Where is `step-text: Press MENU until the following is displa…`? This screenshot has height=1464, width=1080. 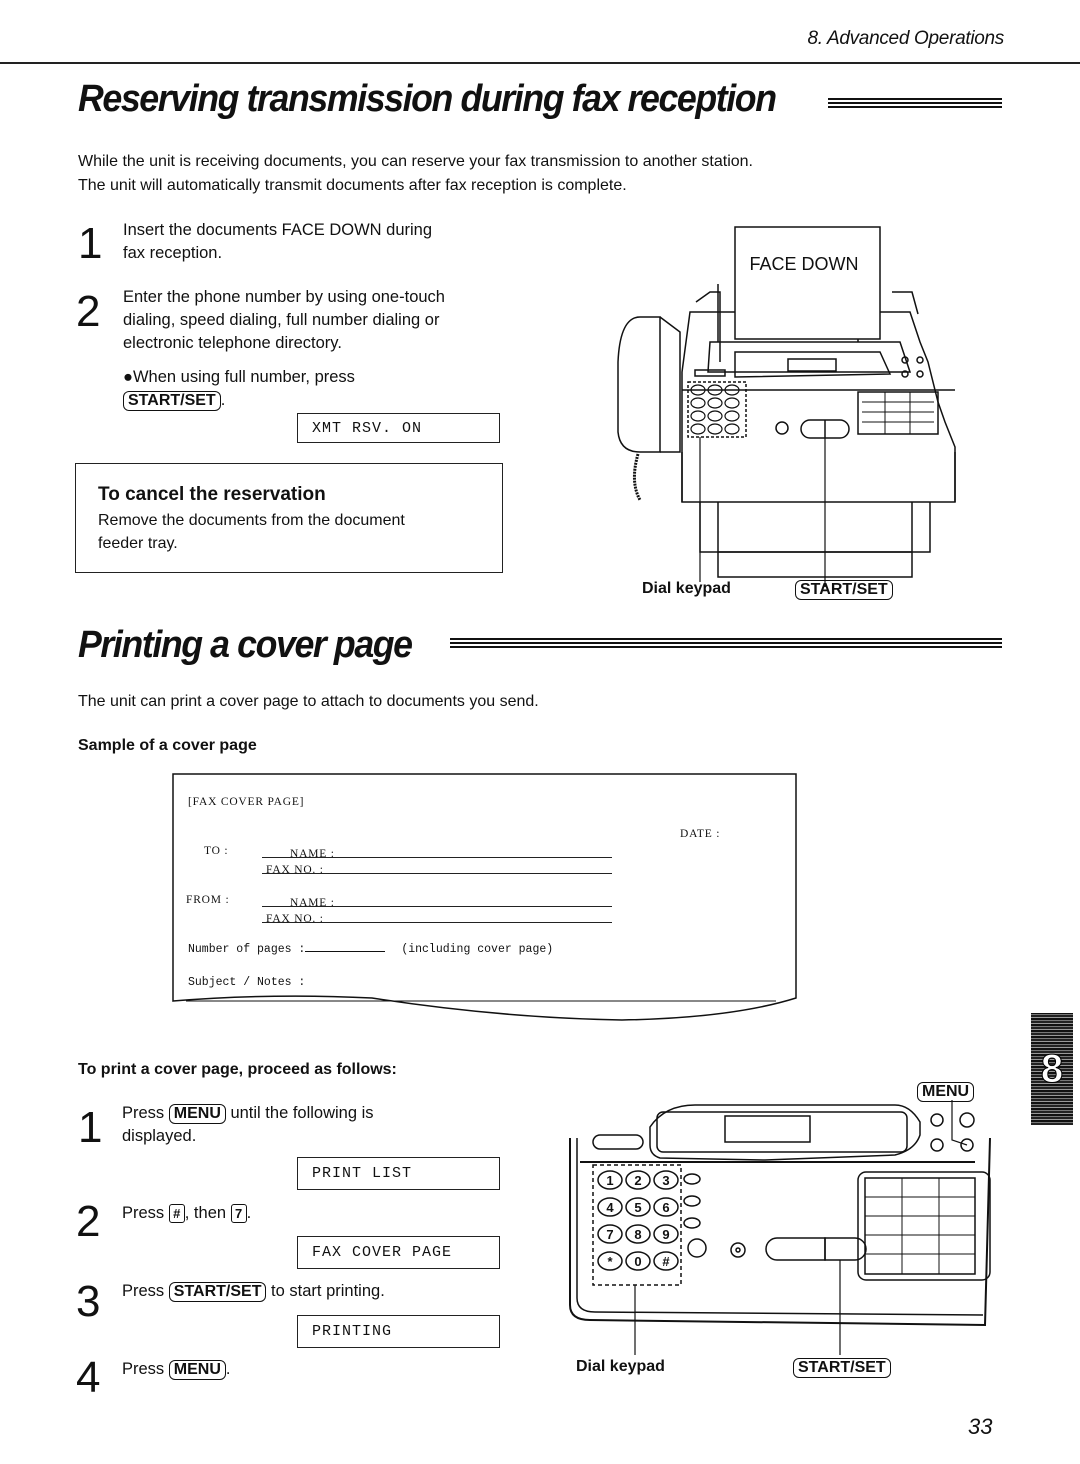 step-text: Press MENU until the following is displa… is located at coordinates (248, 1125).